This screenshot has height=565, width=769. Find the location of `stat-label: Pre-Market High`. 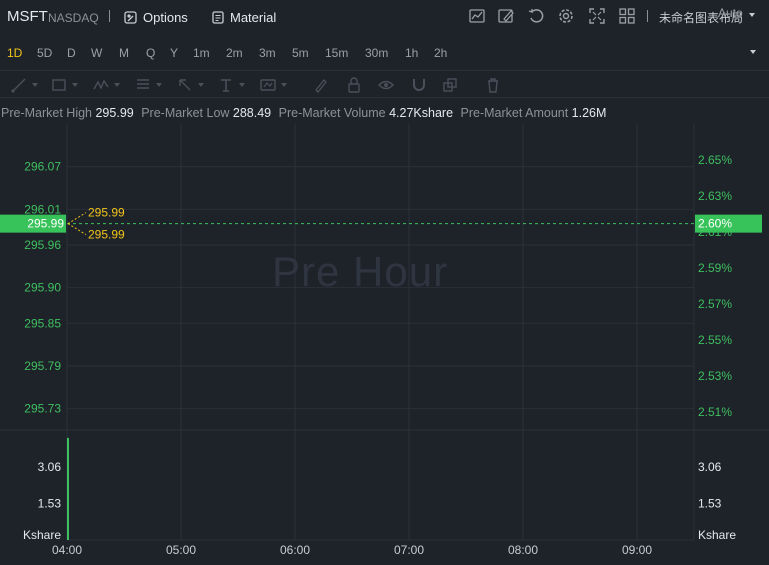

stat-label: Pre-Market High is located at coordinates (48, 113).